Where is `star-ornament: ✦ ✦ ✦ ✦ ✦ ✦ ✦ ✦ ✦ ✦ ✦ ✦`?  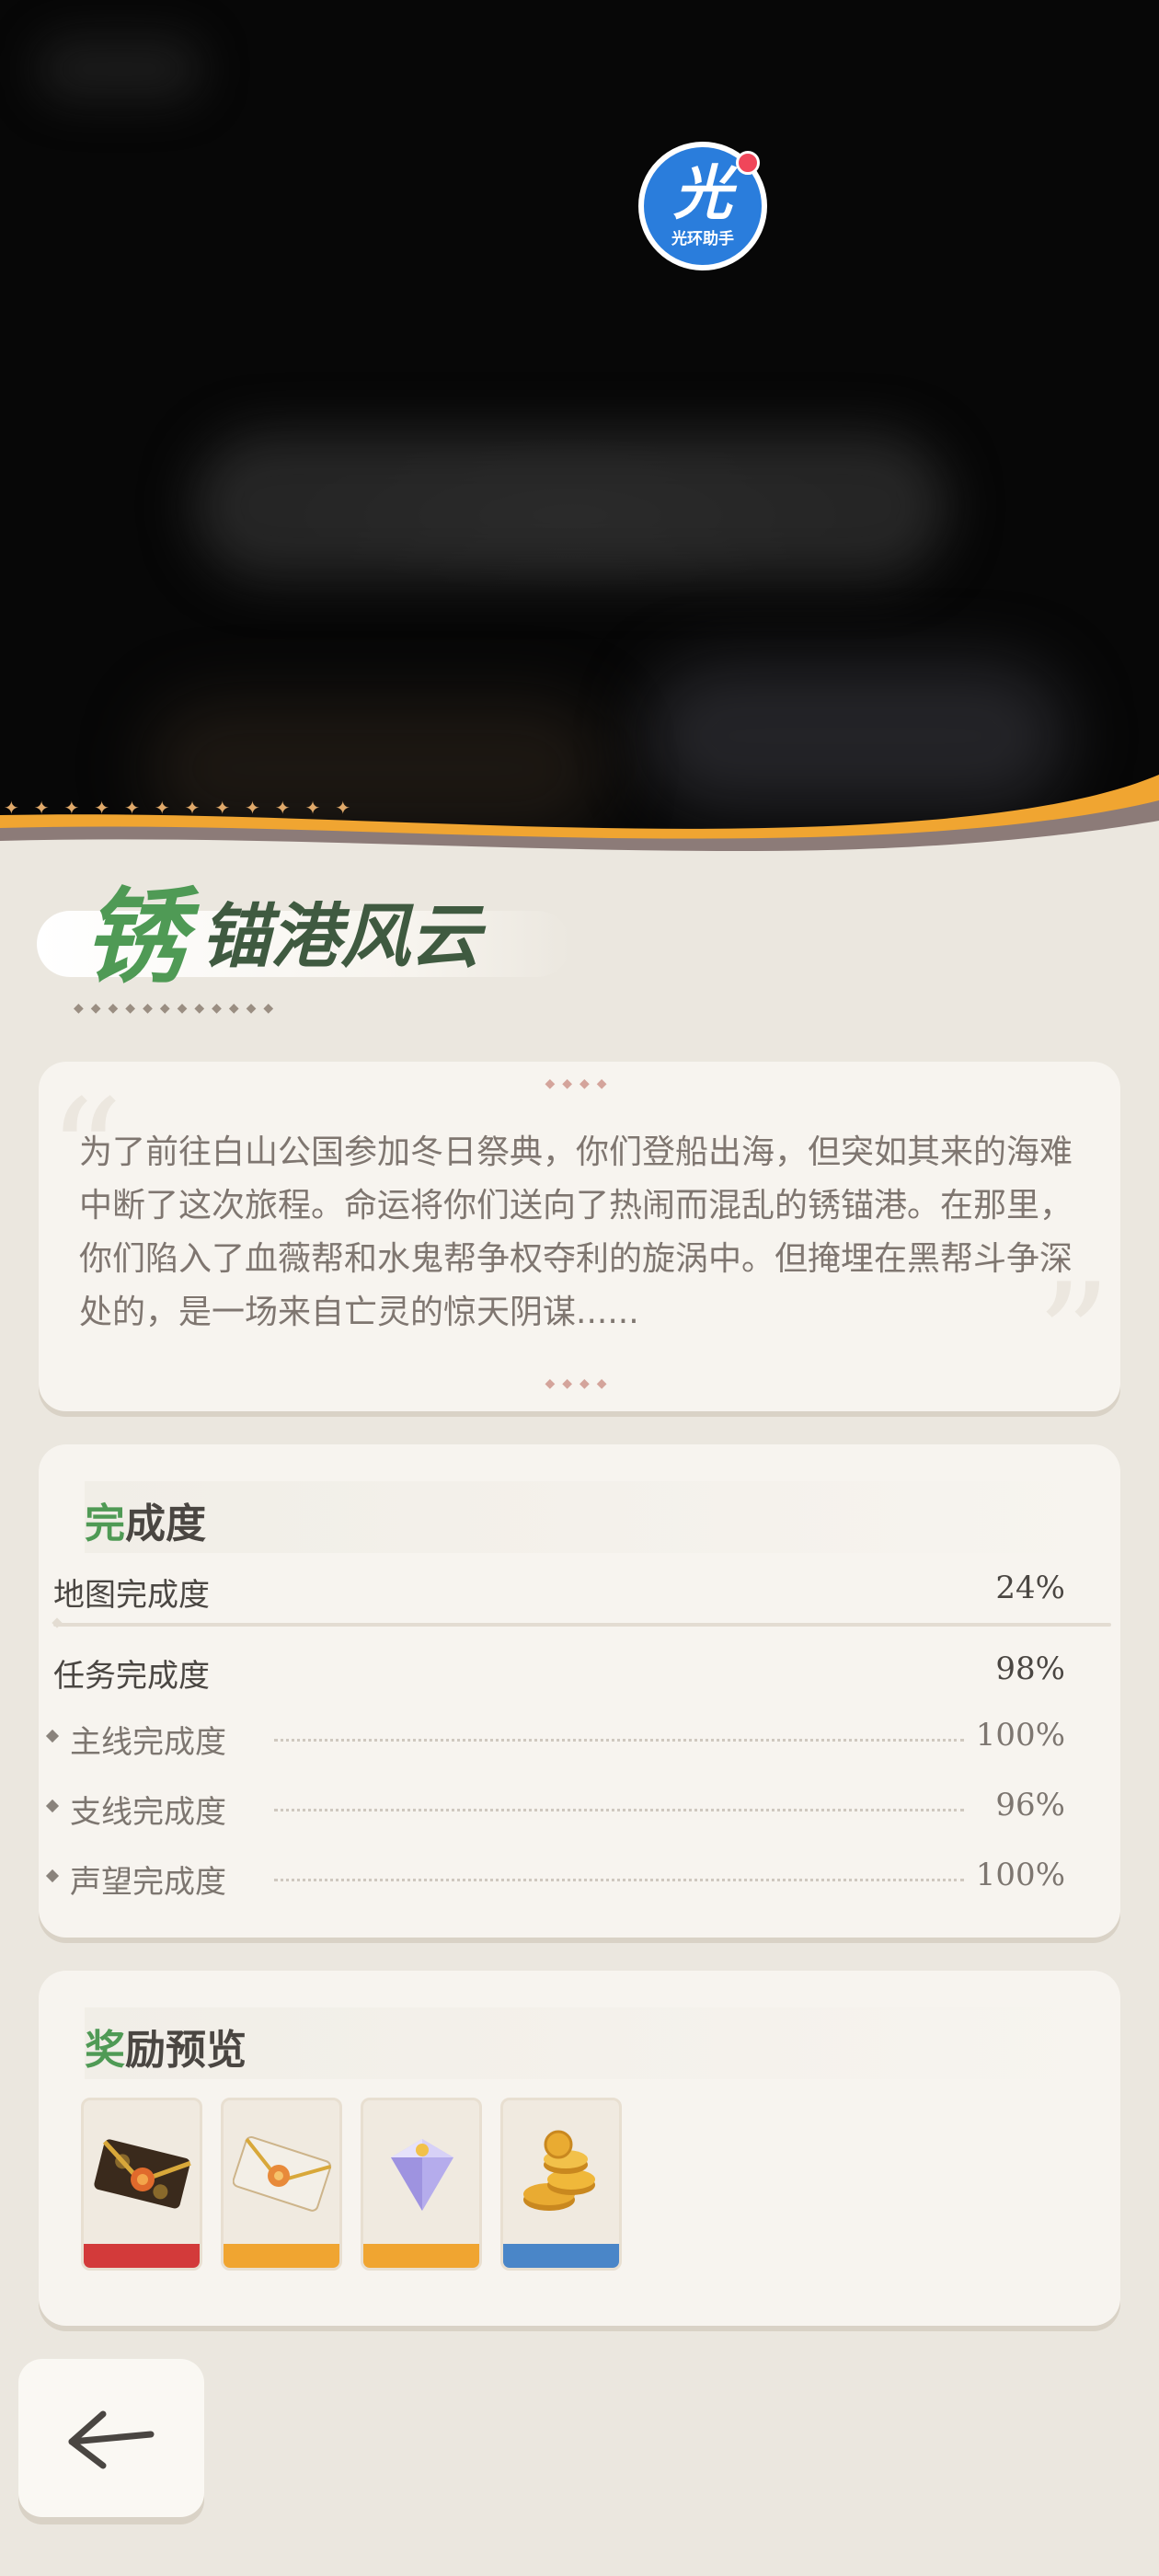 star-ornament: ✦ ✦ ✦ ✦ ✦ ✦ ✦ ✦ ✦ ✦ ✦ ✦ is located at coordinates (177, 808).